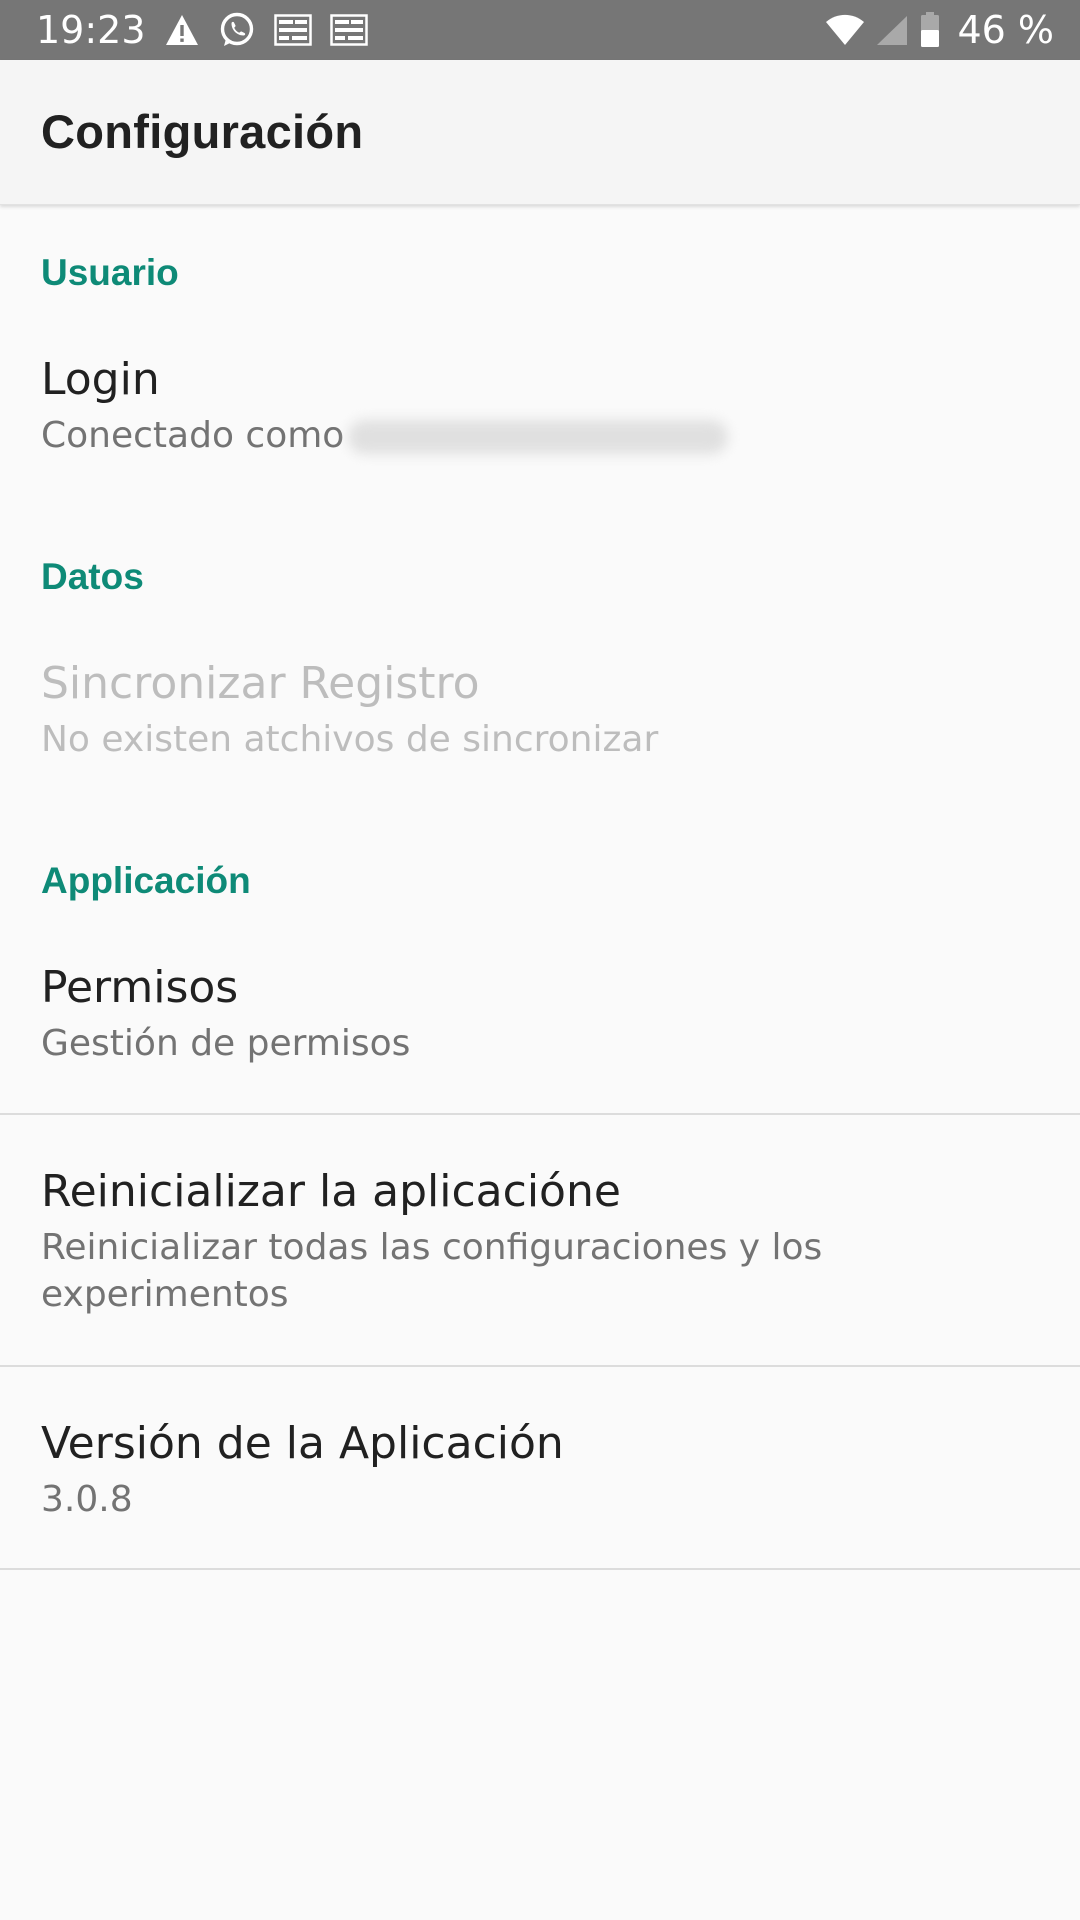 The width and height of the screenshot is (1080, 1920). Describe the element at coordinates (540, 30) in the screenshot. I see `status-bar: 19:23 46 %` at that location.